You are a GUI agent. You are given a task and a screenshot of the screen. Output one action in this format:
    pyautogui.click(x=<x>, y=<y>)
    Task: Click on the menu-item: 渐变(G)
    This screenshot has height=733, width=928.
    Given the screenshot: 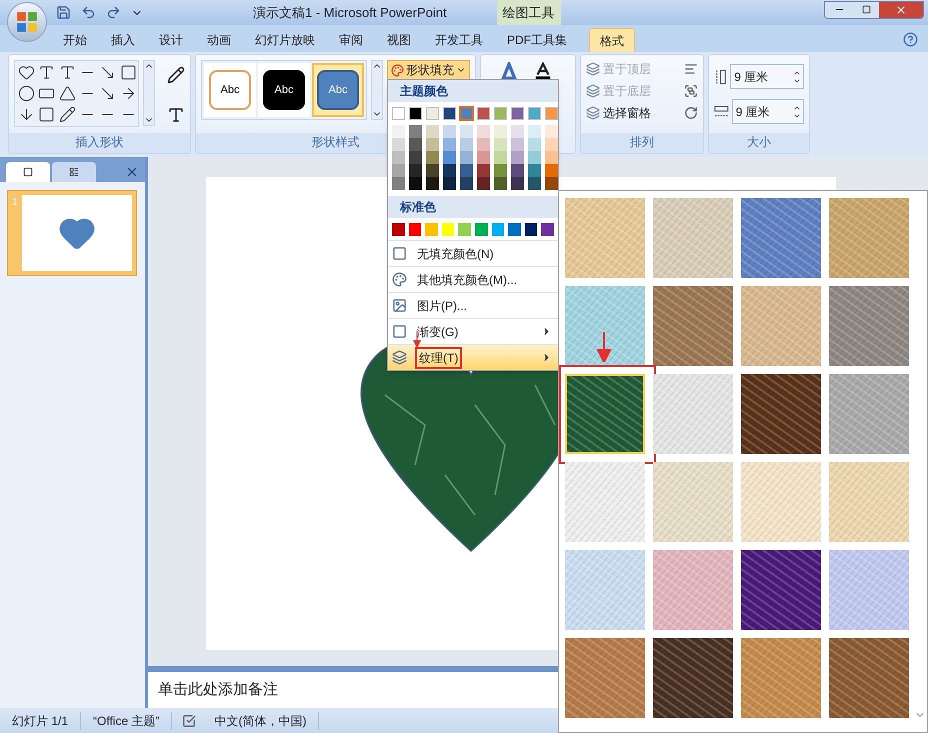 What is the action you would take?
    pyautogui.click(x=473, y=331)
    